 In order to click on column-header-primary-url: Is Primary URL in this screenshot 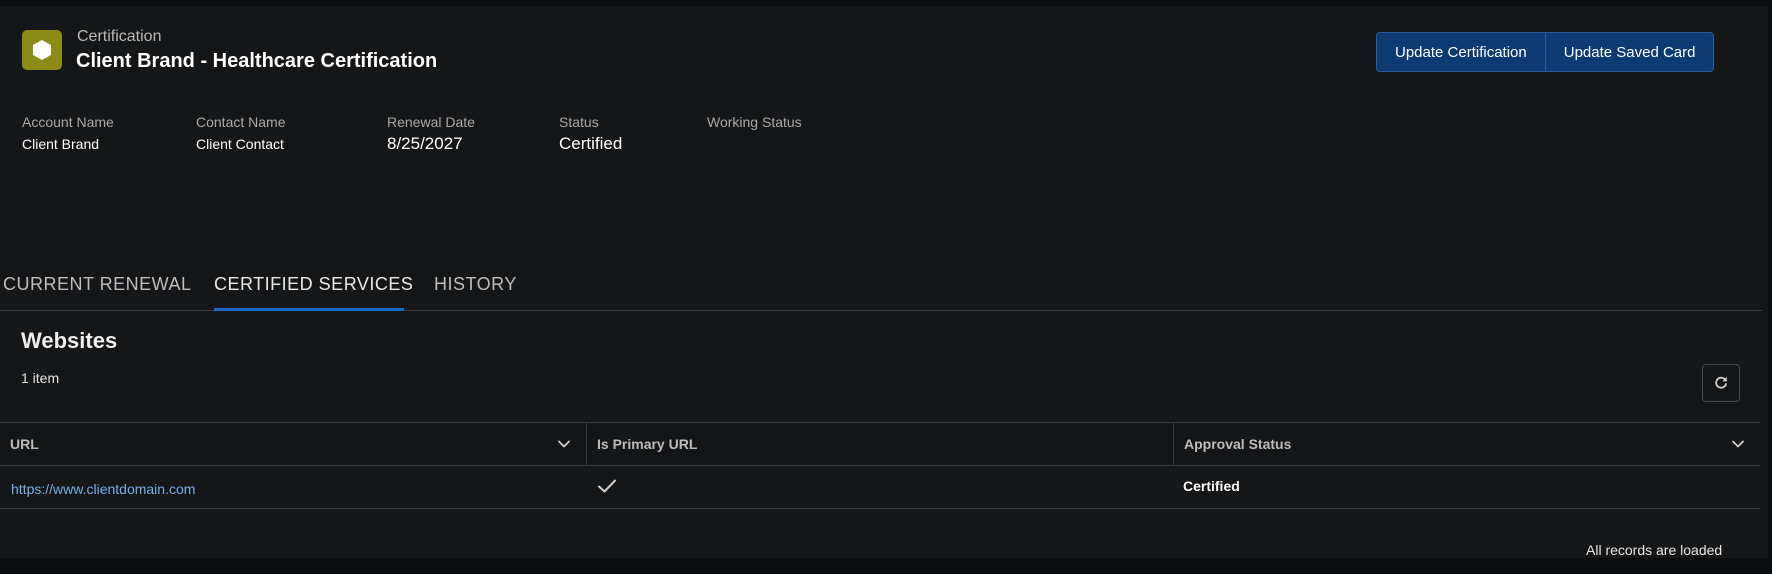, I will do `click(880, 444)`.